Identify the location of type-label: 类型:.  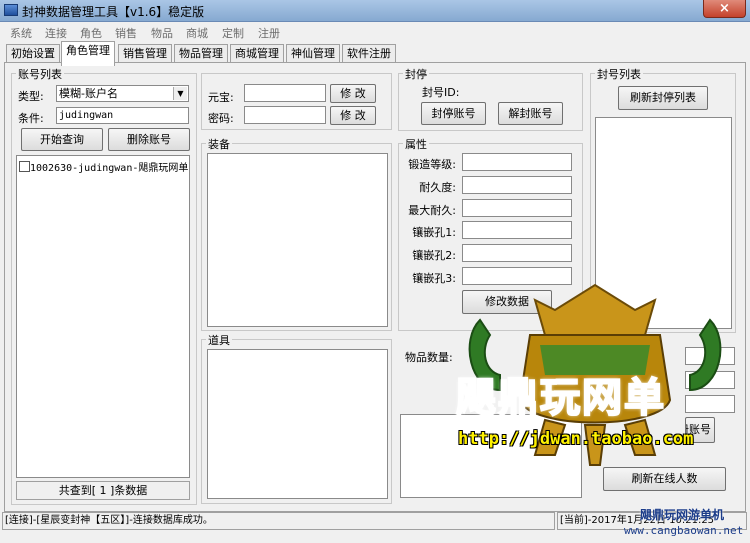
(31, 96).